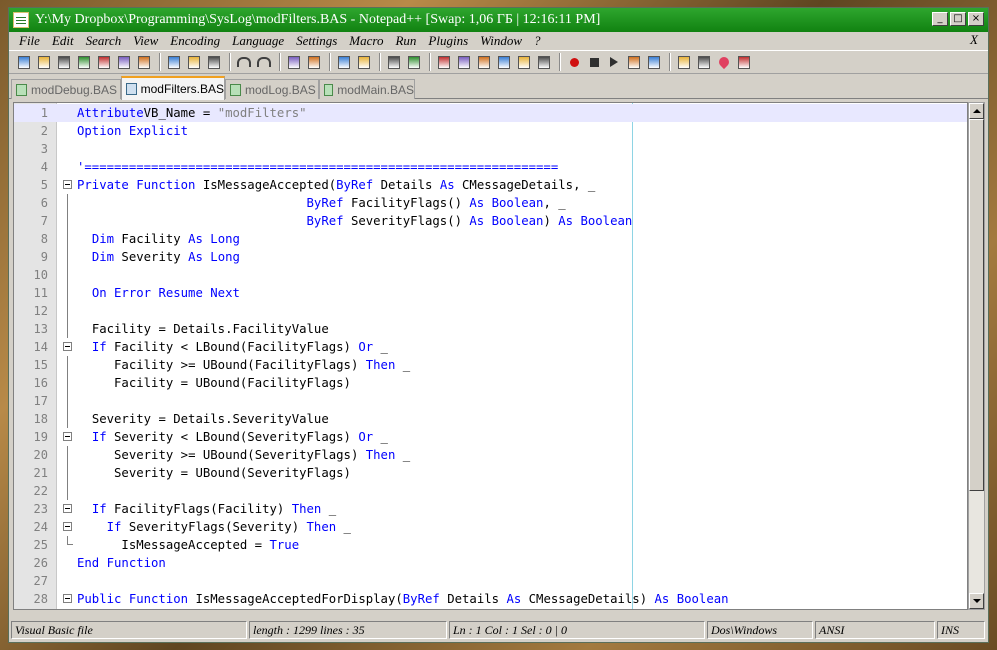  What do you see at coordinates (490, 419) in the screenshot?
I see `code-line: 18 Severity = Details.SeverityValue` at bounding box center [490, 419].